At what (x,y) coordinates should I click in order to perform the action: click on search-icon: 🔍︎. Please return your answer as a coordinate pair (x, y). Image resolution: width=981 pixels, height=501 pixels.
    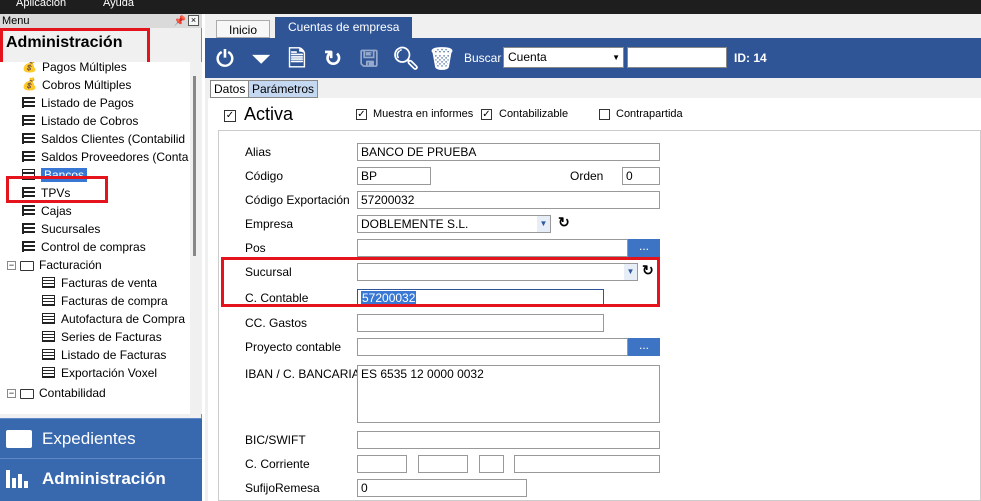
    Looking at the image, I should click on (406, 59).